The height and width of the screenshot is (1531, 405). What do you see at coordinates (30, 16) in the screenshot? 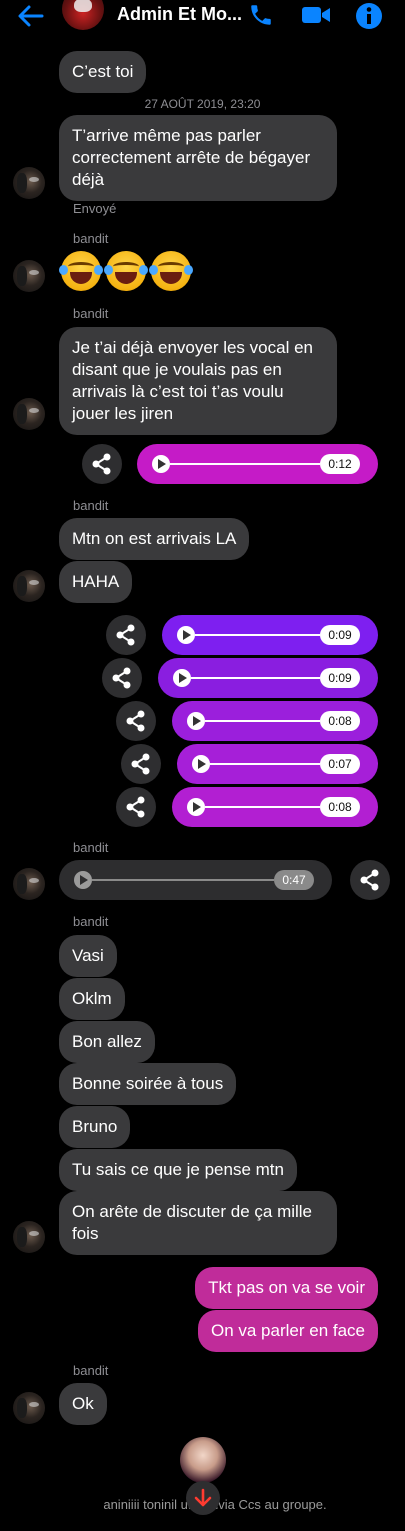
I see `arrow-left-icon` at bounding box center [30, 16].